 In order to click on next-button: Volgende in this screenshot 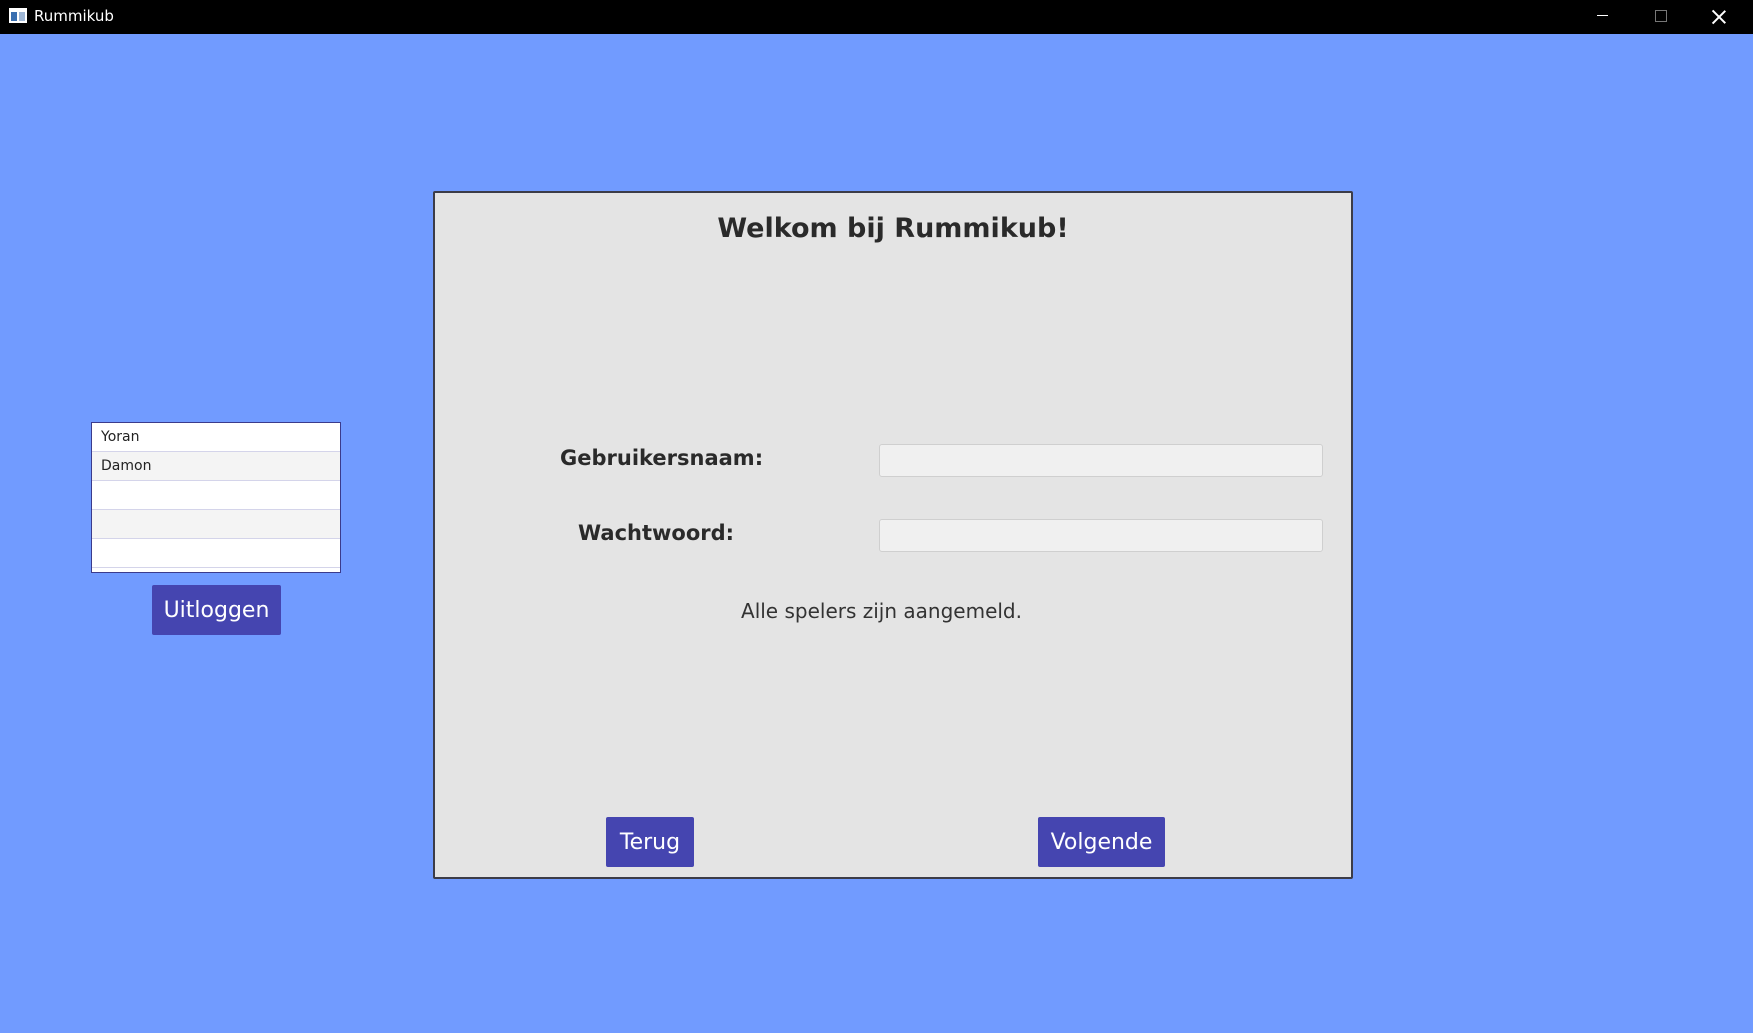, I will do `click(1101, 842)`.